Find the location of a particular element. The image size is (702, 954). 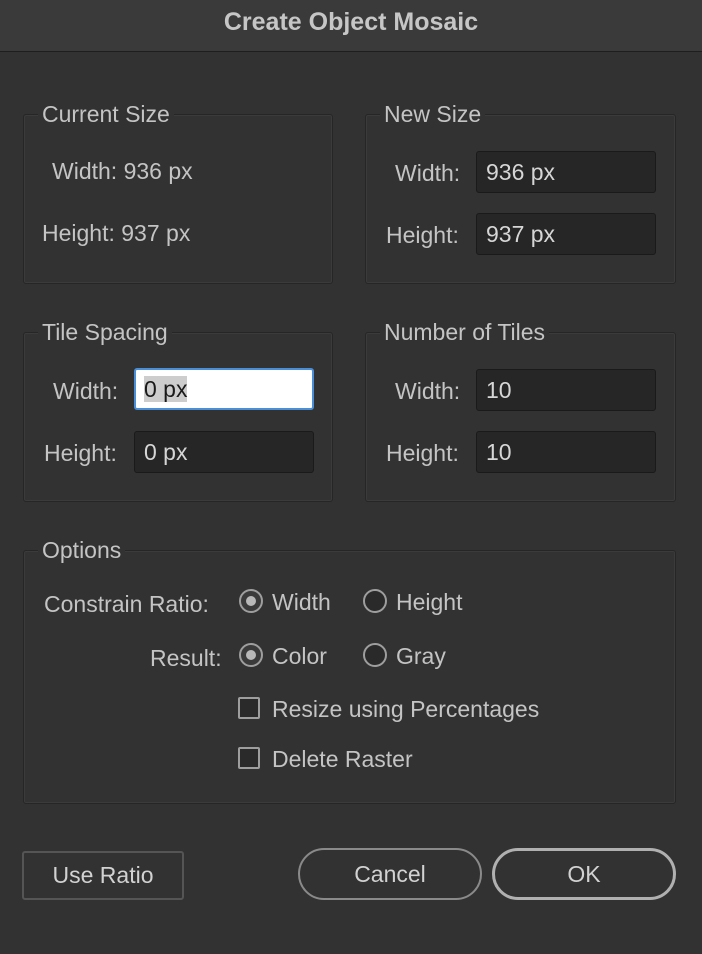

new-size-group is located at coordinates (520, 199).